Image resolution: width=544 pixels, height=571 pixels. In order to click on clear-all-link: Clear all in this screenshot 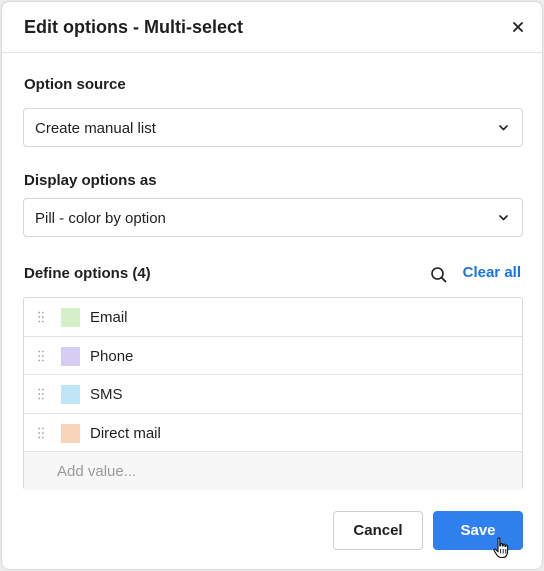, I will do `click(492, 272)`.